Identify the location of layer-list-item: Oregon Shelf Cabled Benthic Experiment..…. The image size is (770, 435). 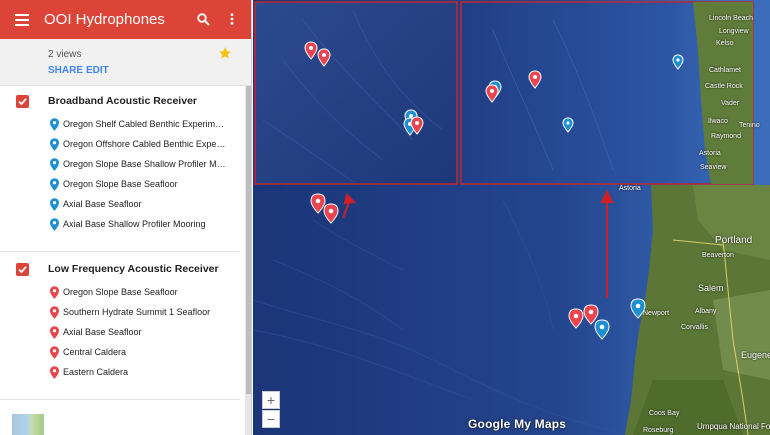
(122, 125).